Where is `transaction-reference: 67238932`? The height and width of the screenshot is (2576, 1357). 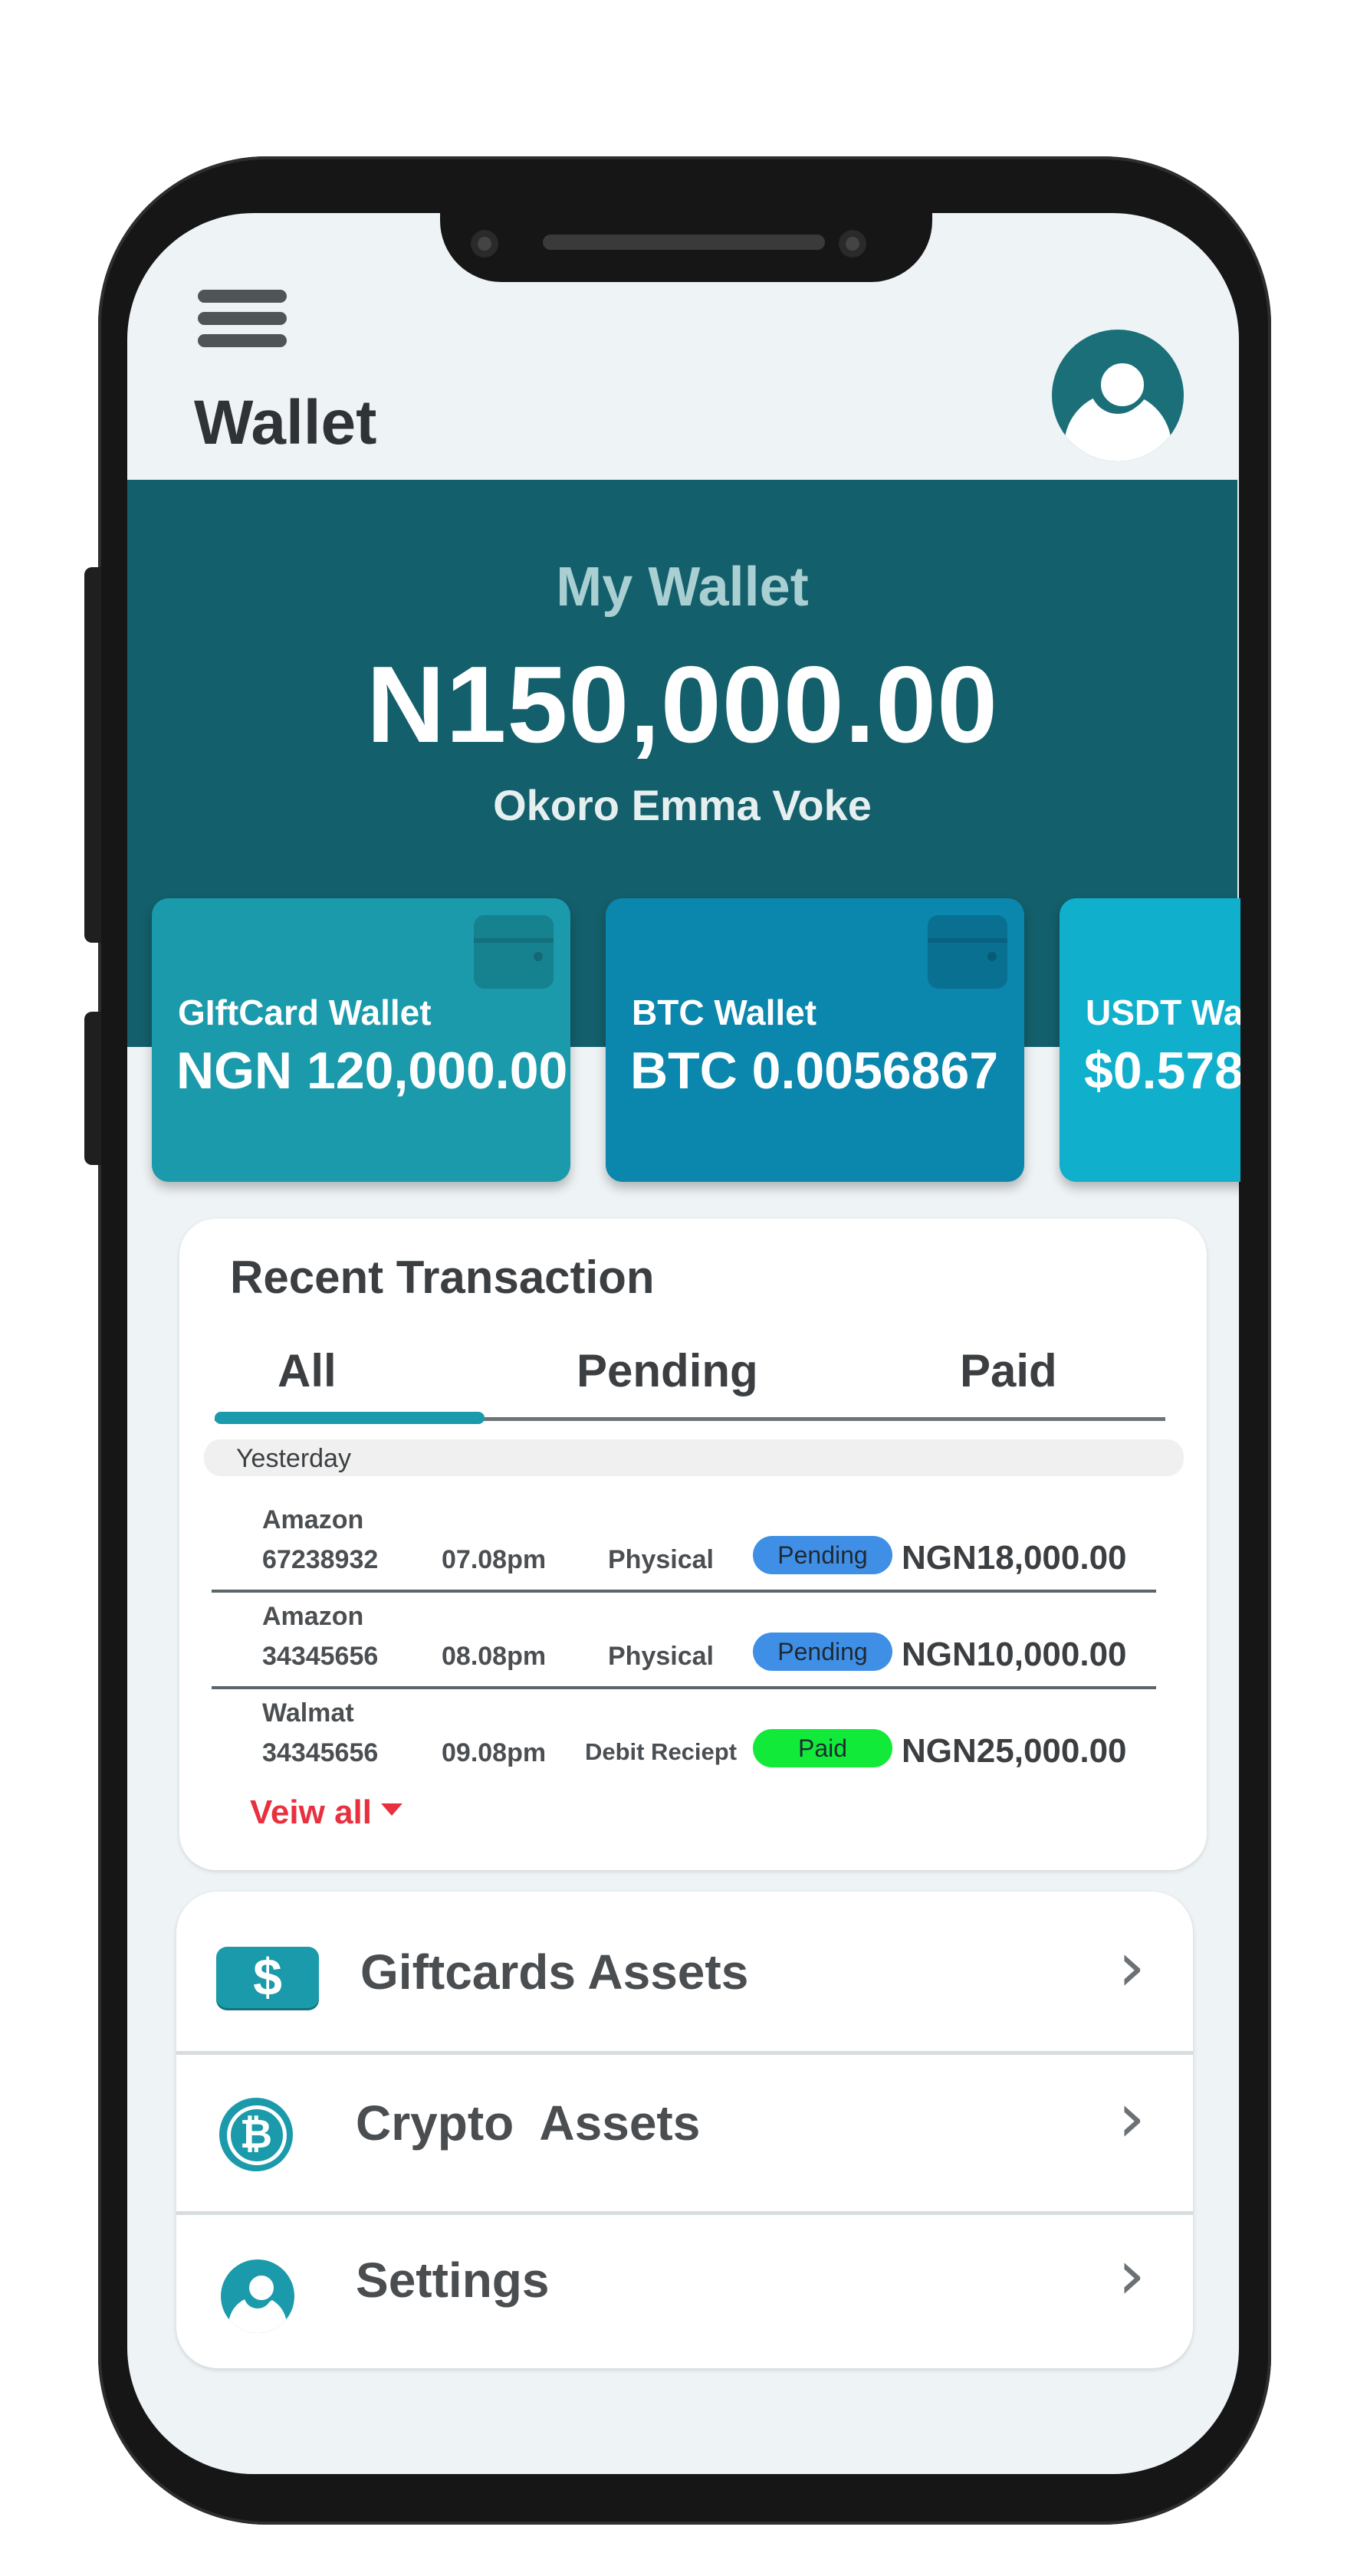 transaction-reference: 67238932 is located at coordinates (320, 1559).